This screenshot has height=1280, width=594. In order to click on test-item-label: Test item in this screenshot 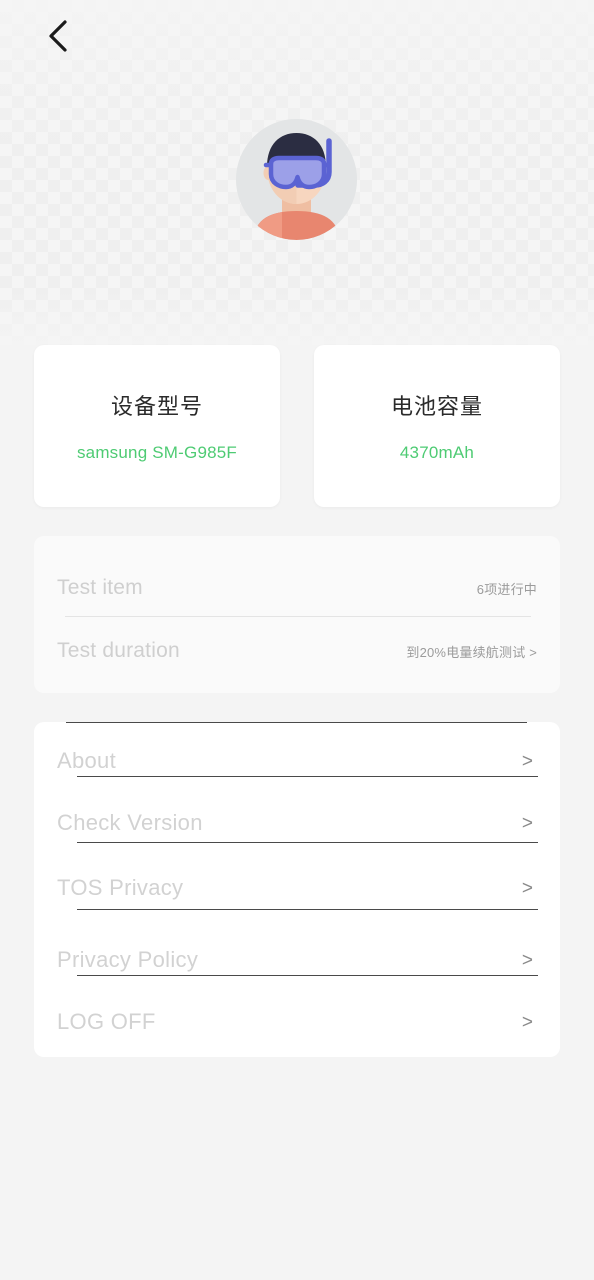, I will do `click(100, 587)`.